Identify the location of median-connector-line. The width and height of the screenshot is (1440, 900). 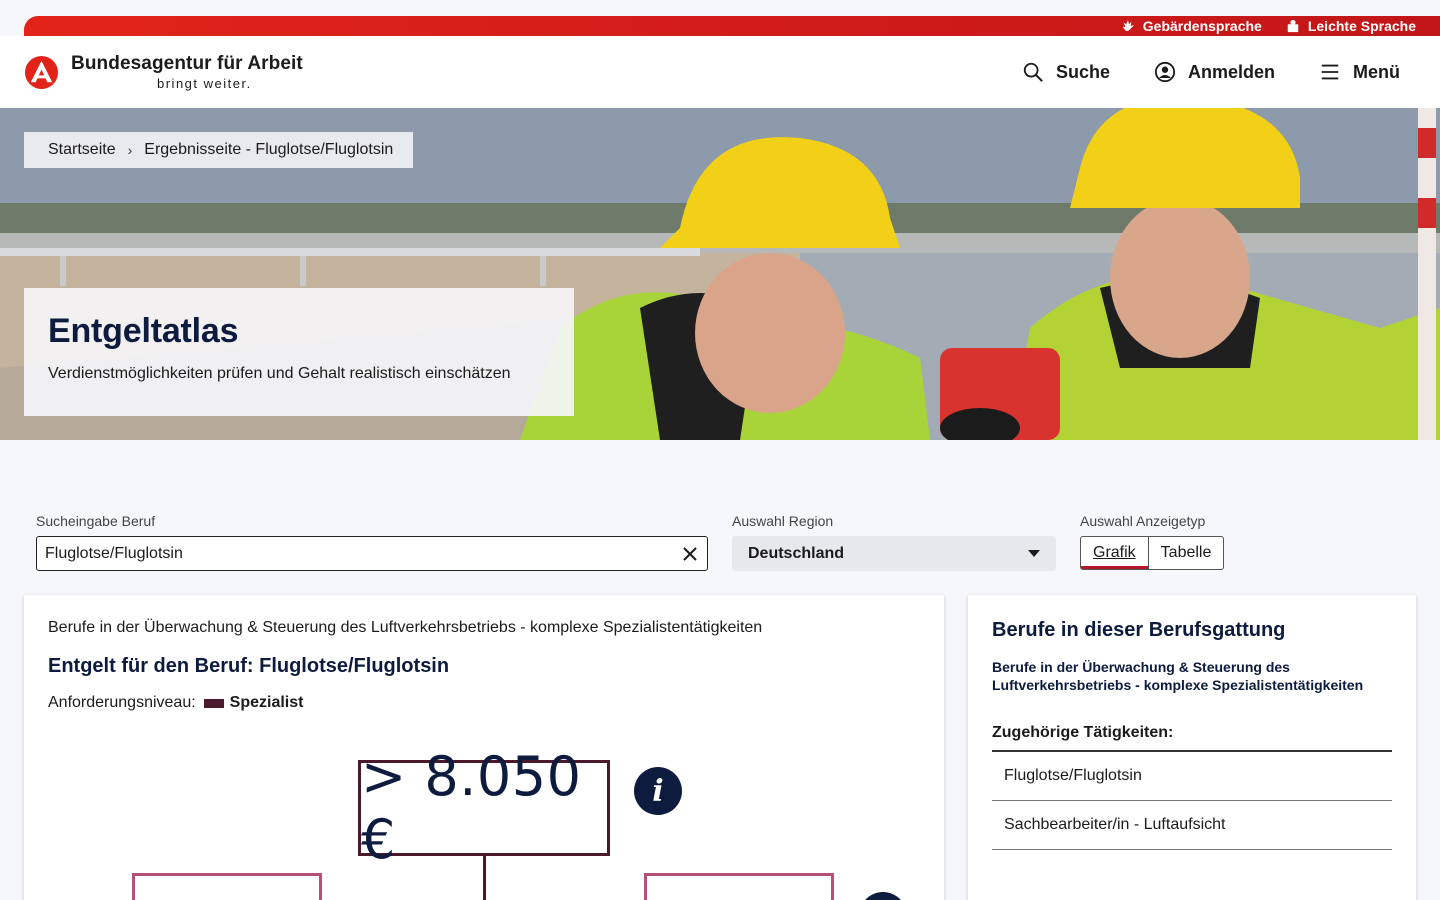
(484, 878).